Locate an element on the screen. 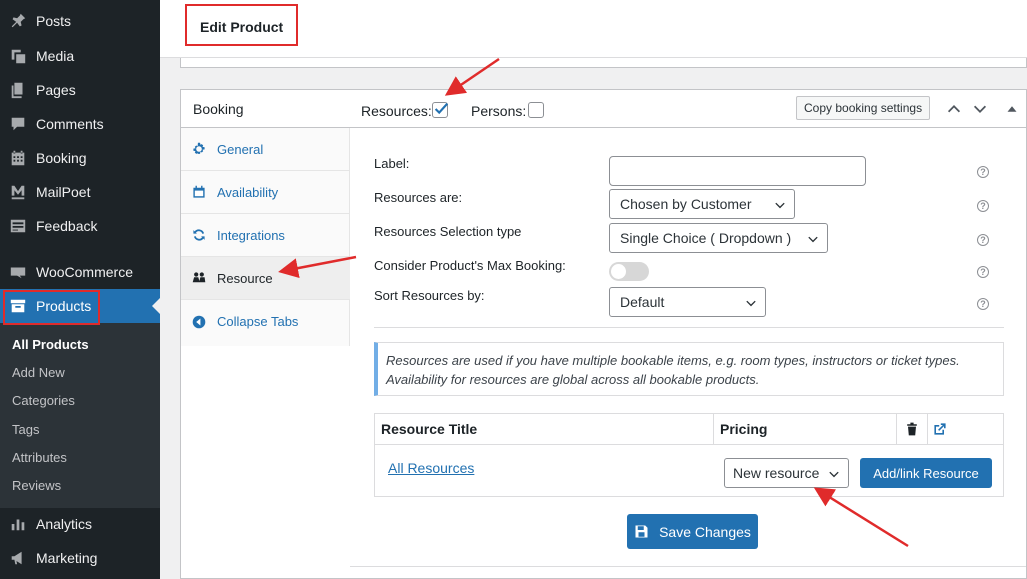 This screenshot has width=1027, height=579. tab-label: Collapse Tabs is located at coordinates (258, 321).